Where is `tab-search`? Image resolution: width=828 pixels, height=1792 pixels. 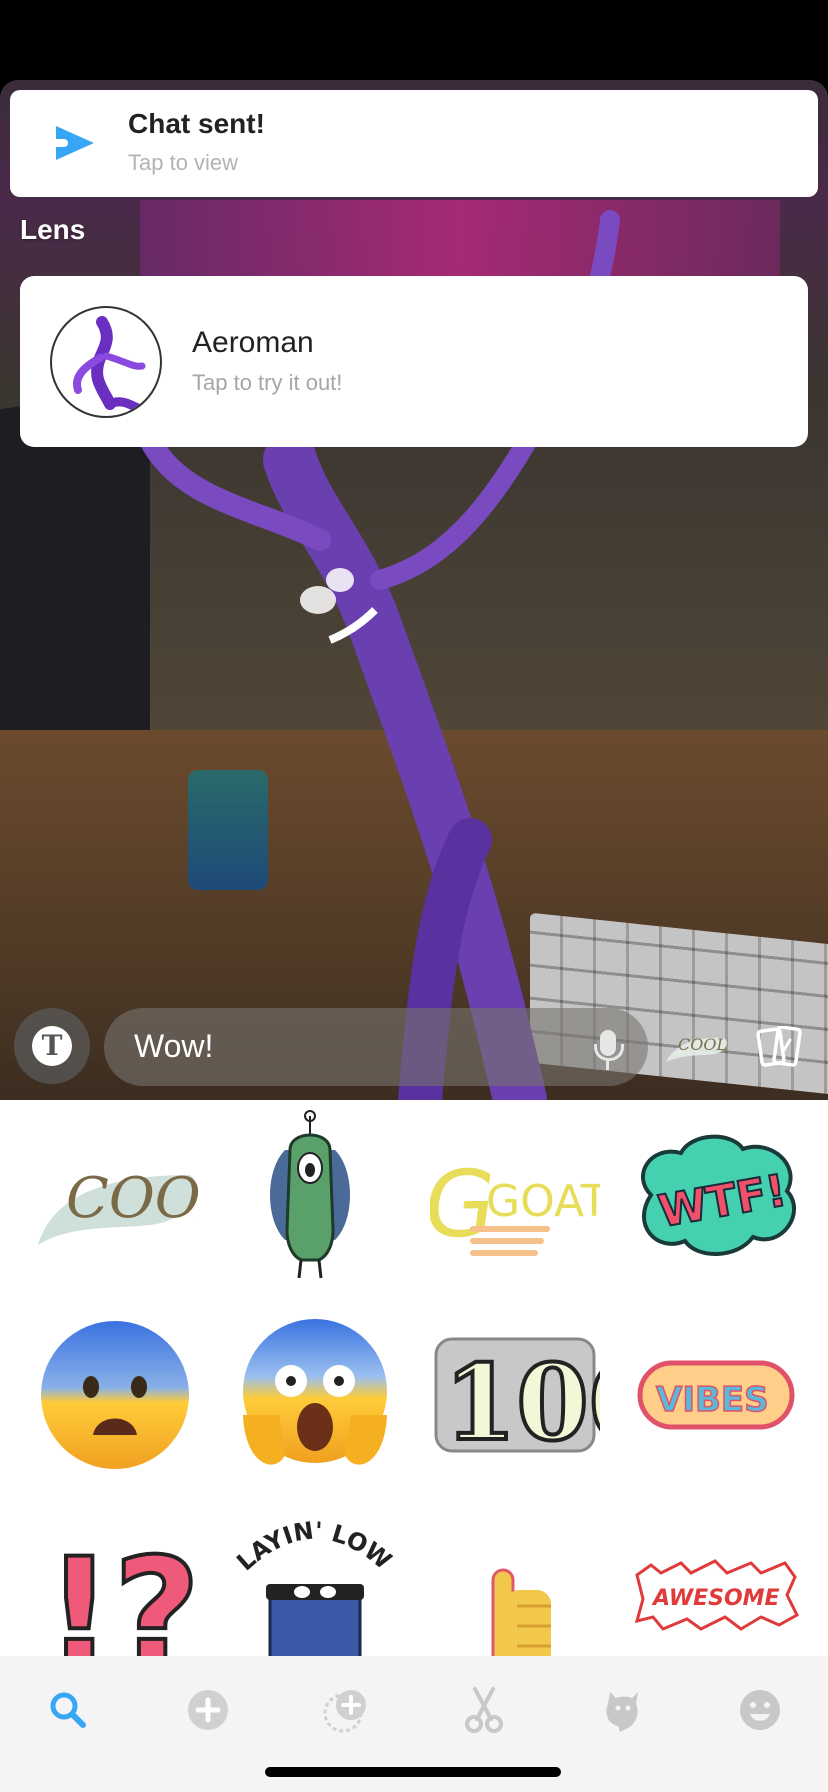
tab-search is located at coordinates (68, 1710).